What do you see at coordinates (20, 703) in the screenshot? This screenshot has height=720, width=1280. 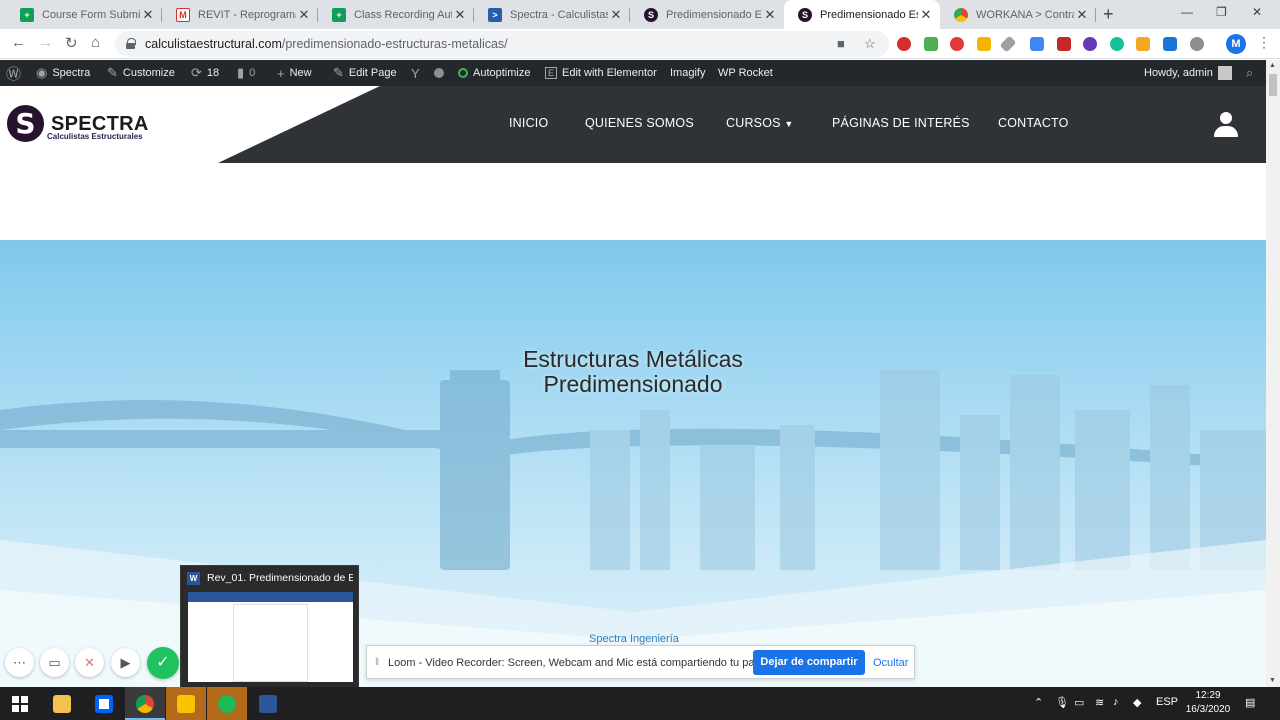 I see `start-button` at bounding box center [20, 703].